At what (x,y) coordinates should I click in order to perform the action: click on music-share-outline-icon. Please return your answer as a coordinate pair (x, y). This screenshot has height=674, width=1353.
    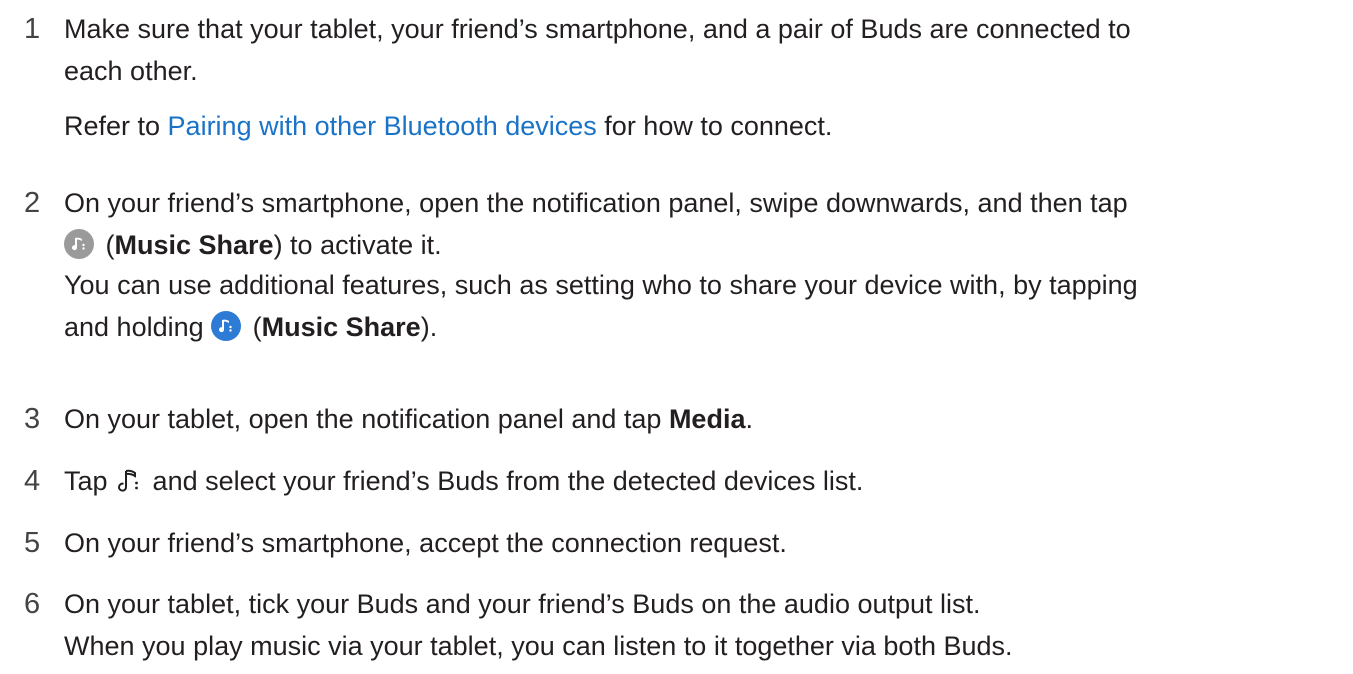
    Looking at the image, I should click on (128, 480).